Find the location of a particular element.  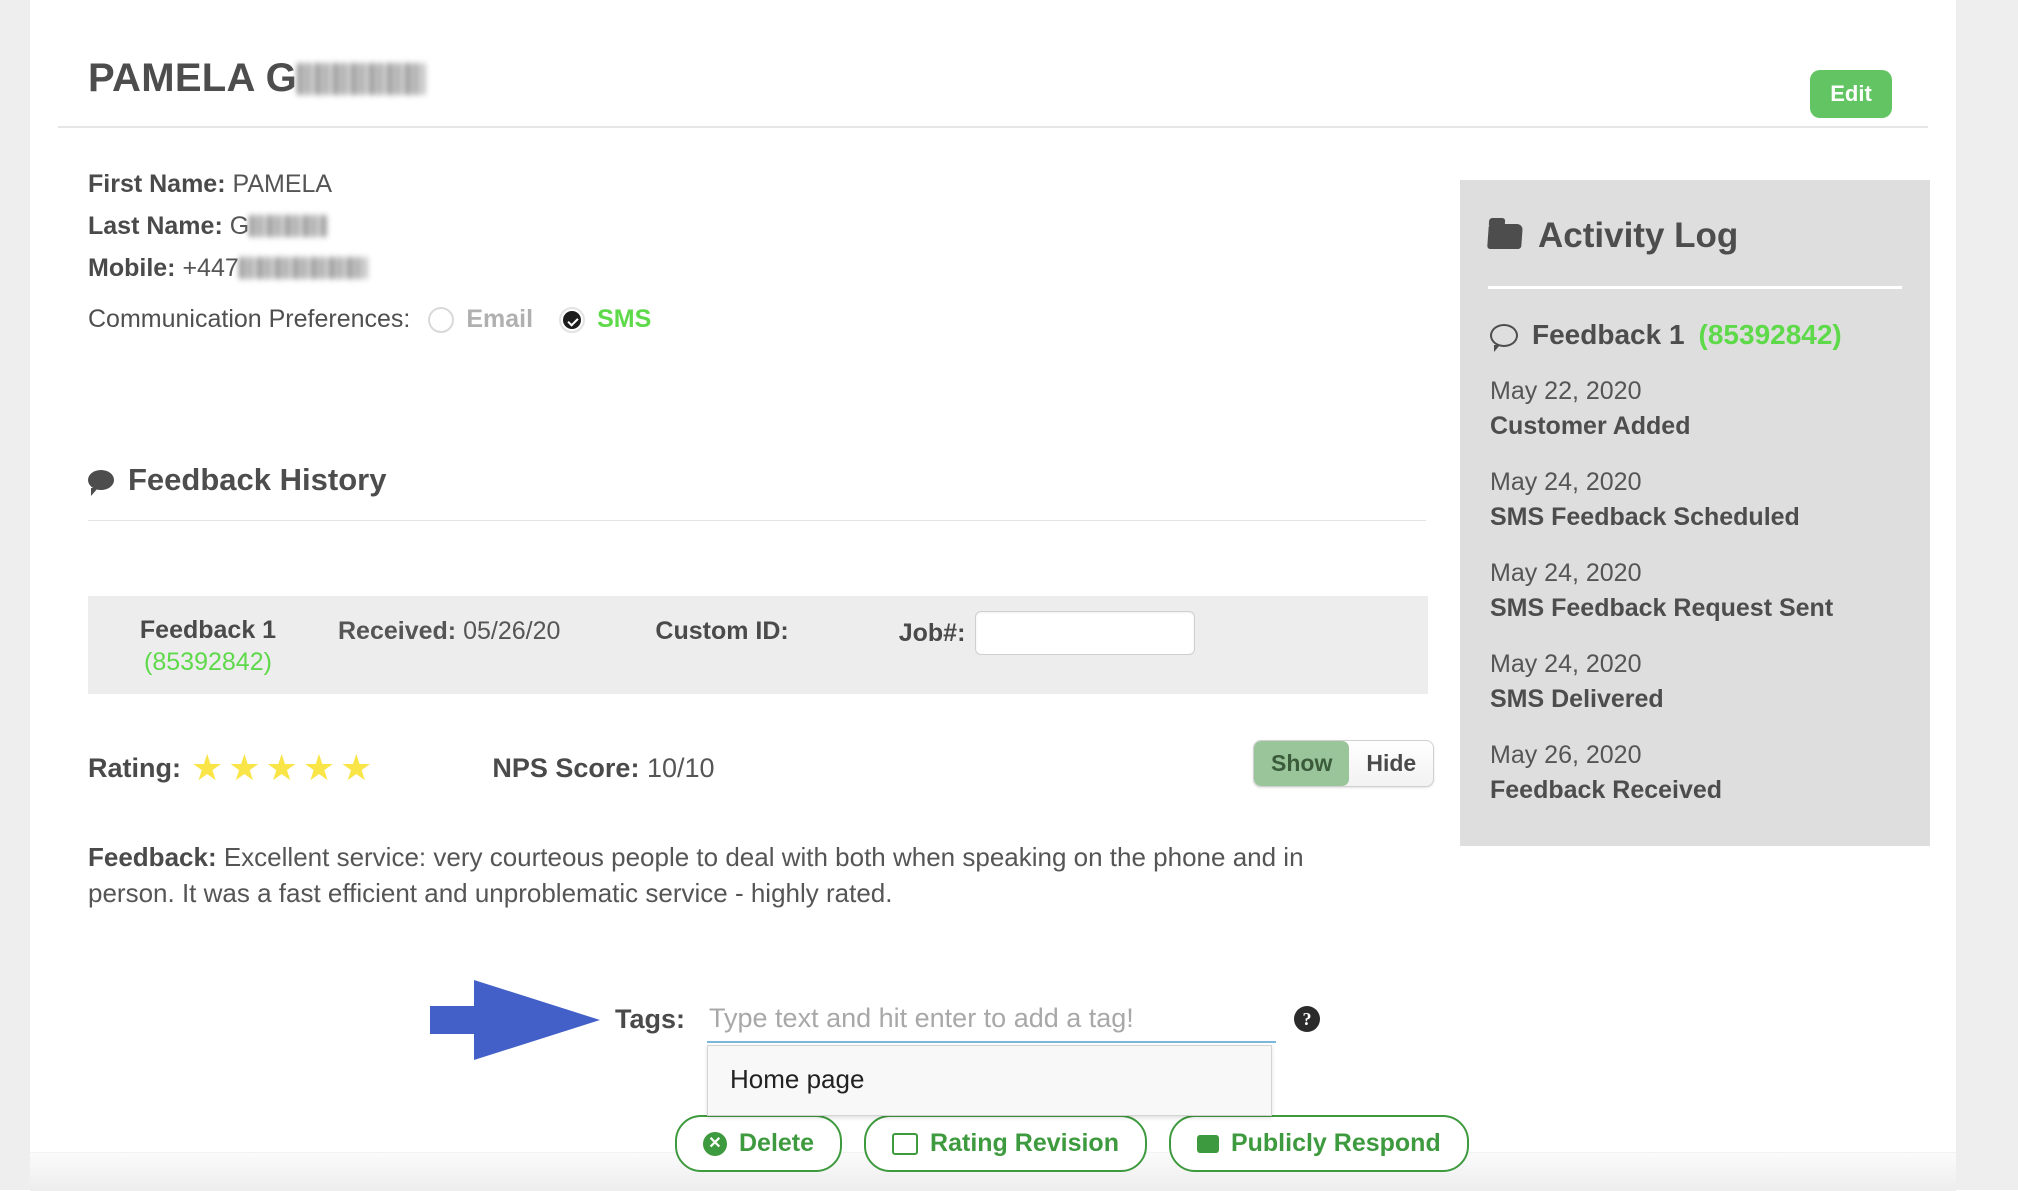

feedback-number-block: Feedback 1 (85392842) is located at coordinates (208, 636).